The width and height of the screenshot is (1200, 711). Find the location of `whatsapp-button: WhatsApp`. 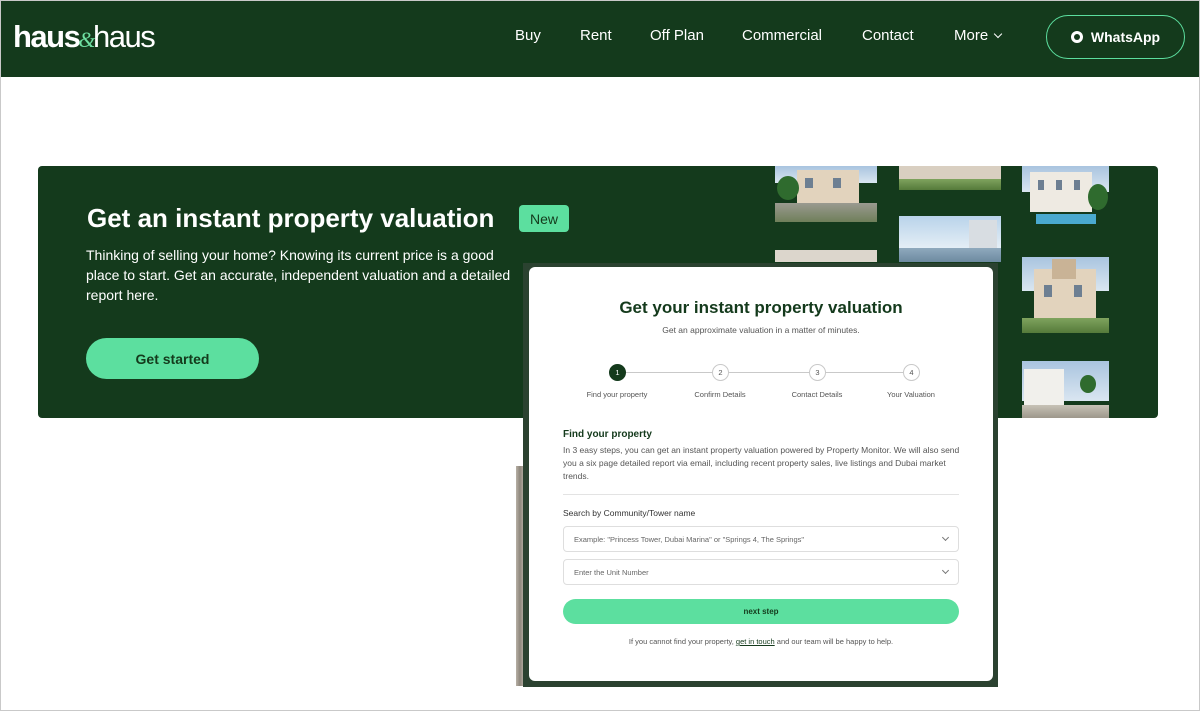

whatsapp-button: WhatsApp is located at coordinates (1115, 37).